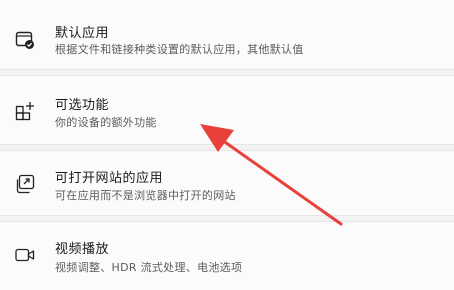 Image resolution: width=454 pixels, height=290 pixels. What do you see at coordinates (145, 195) in the screenshot?
I see `item-subtitle: 可在应用而不是浏览器中打开的网站` at bounding box center [145, 195].